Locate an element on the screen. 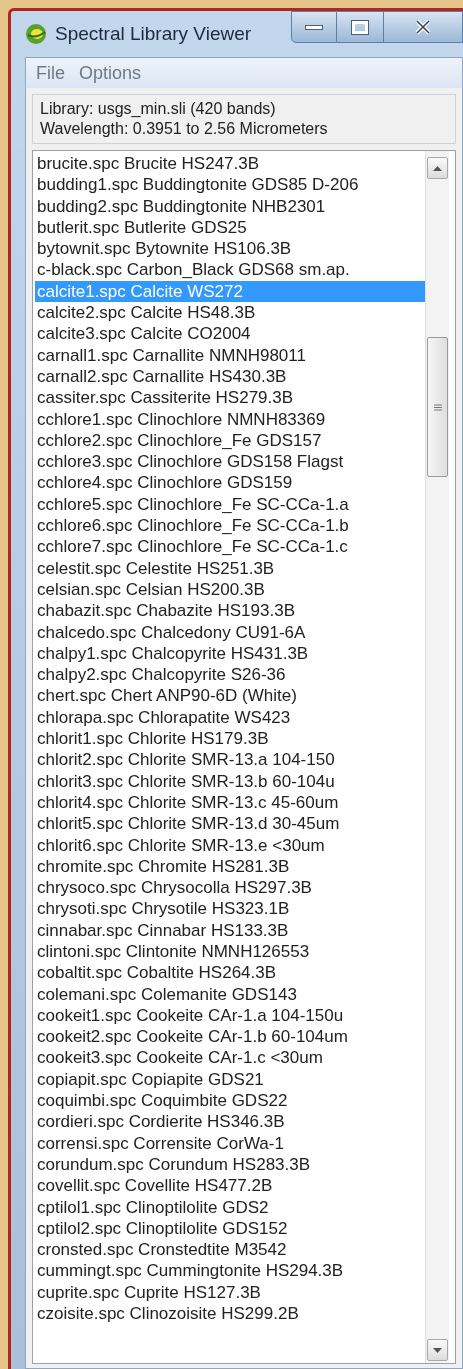 Image resolution: width=463 pixels, height=1369 pixels. list-item: calcite2.spc Calcite HS48.3B is located at coordinates (230, 313).